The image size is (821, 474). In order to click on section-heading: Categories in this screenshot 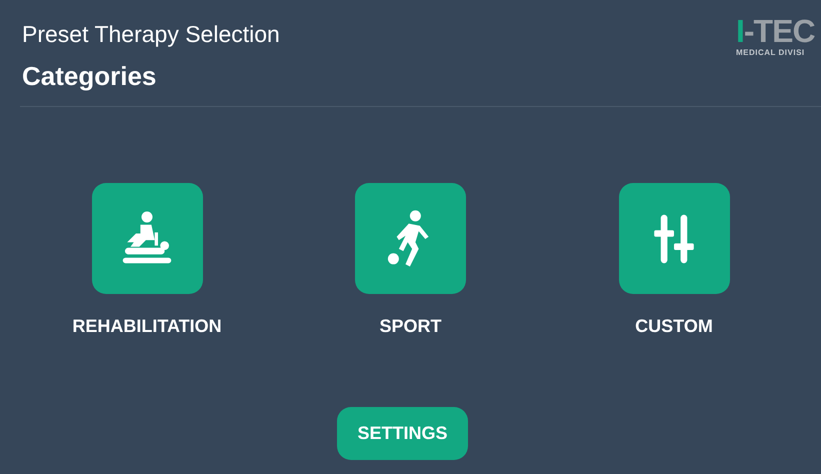, I will do `click(90, 76)`.